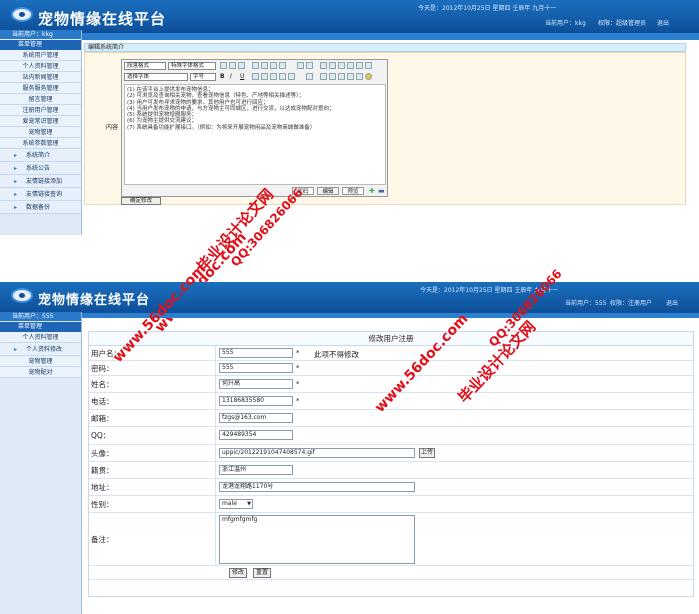 The image size is (699, 614). I want to click on name-label: 姓名：, so click(102, 384).